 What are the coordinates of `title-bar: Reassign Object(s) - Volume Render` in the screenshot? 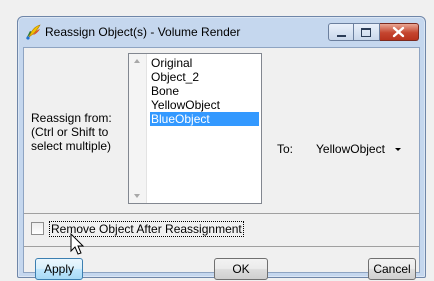 It's located at (221, 32).